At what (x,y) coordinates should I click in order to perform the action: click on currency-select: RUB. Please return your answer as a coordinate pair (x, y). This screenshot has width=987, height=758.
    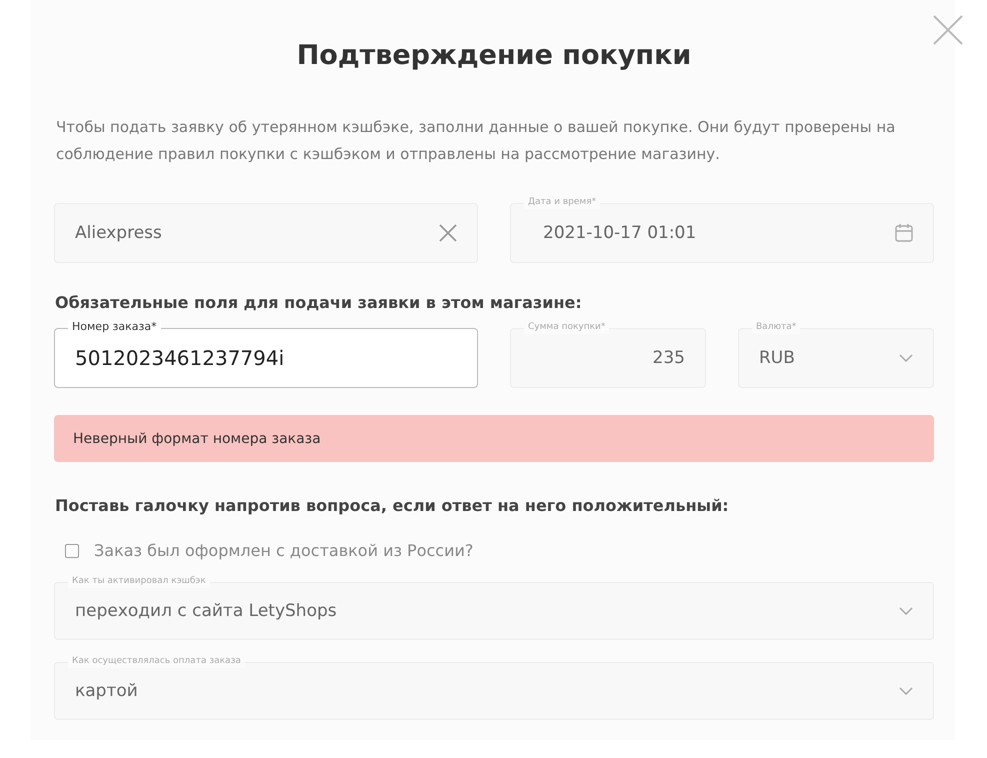
    Looking at the image, I should click on (836, 358).